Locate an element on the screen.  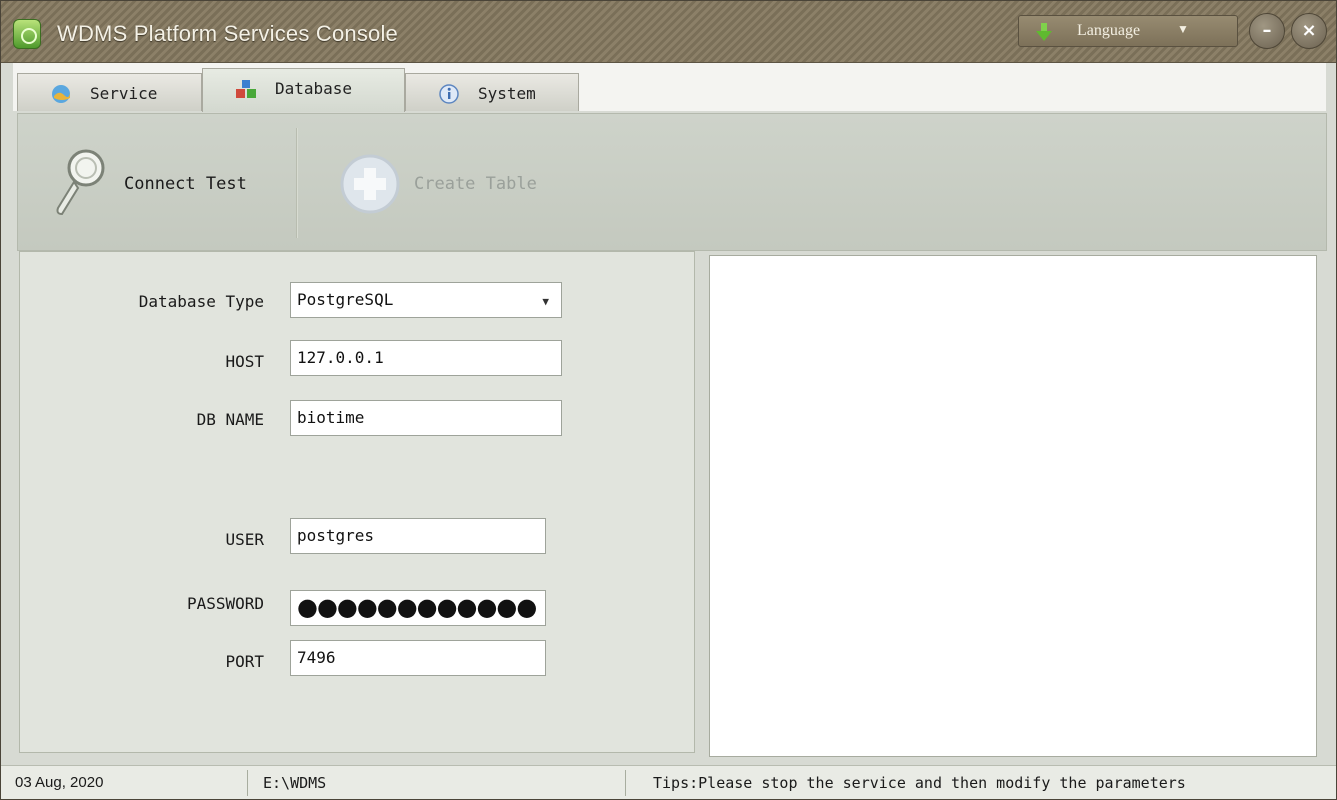
tab-database: Database is located at coordinates (303, 90).